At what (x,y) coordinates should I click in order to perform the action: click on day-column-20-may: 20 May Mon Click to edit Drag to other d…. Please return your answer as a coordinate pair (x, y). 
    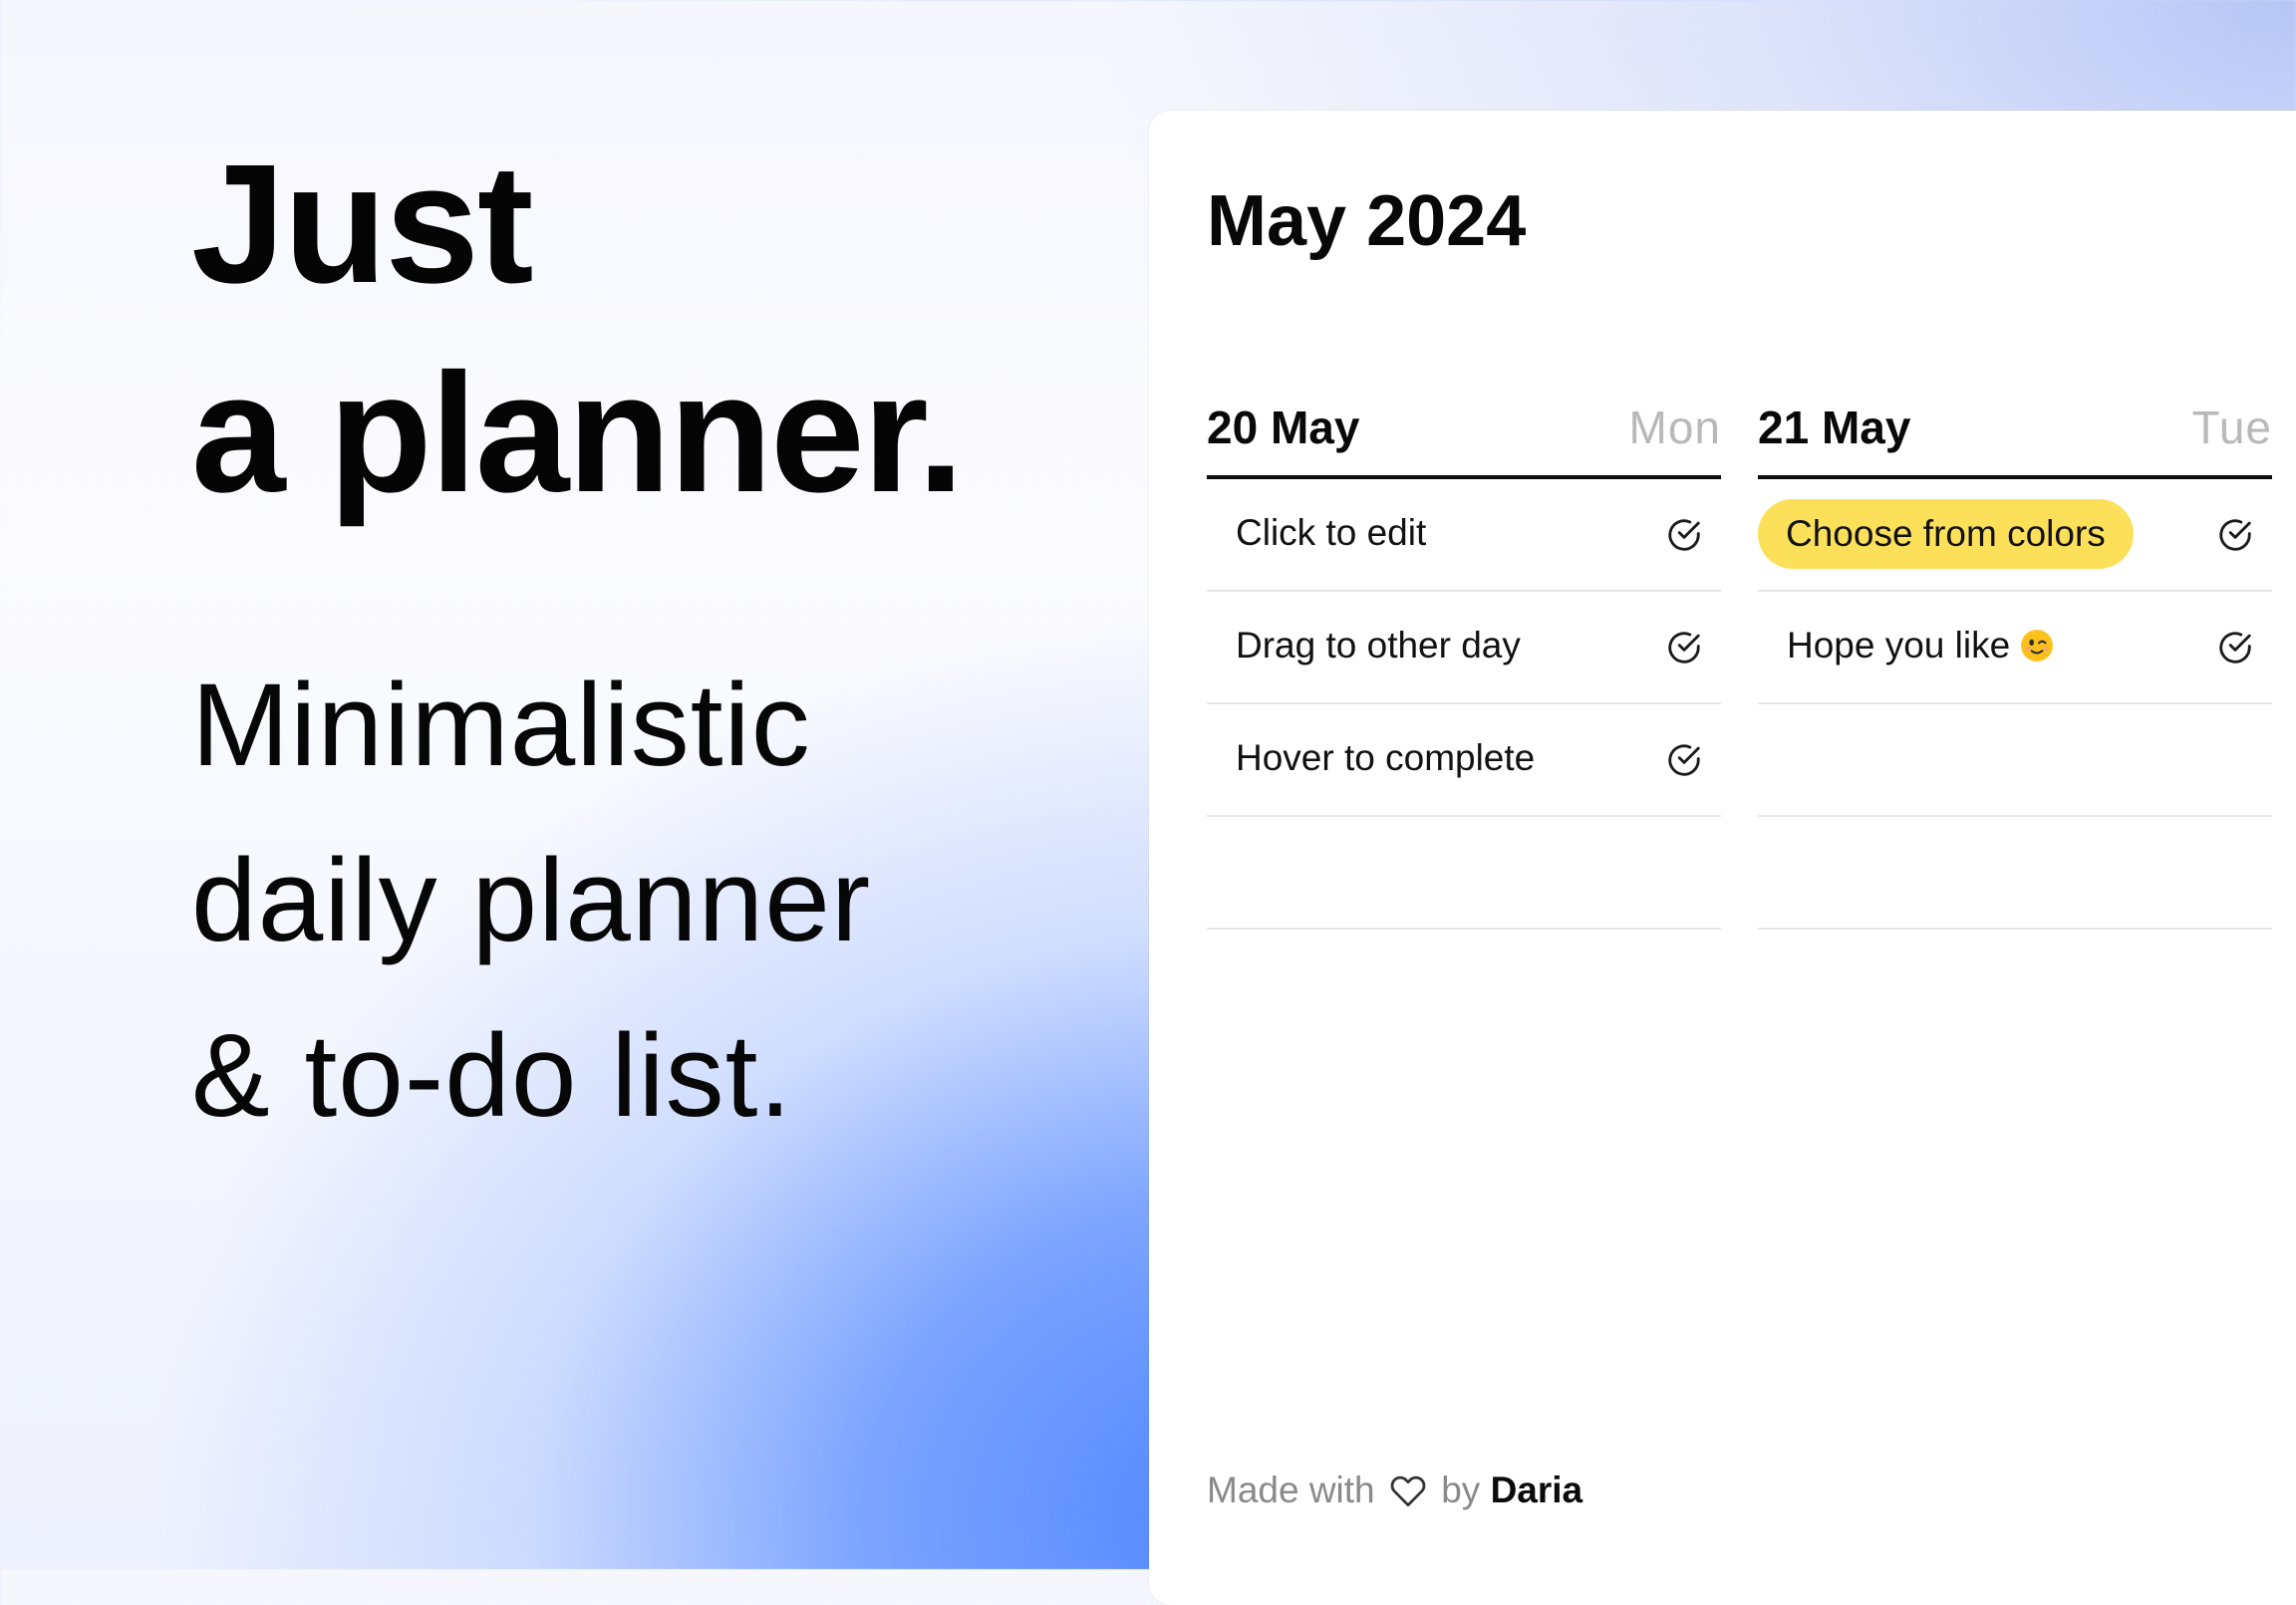
    Looking at the image, I should click on (1464, 658).